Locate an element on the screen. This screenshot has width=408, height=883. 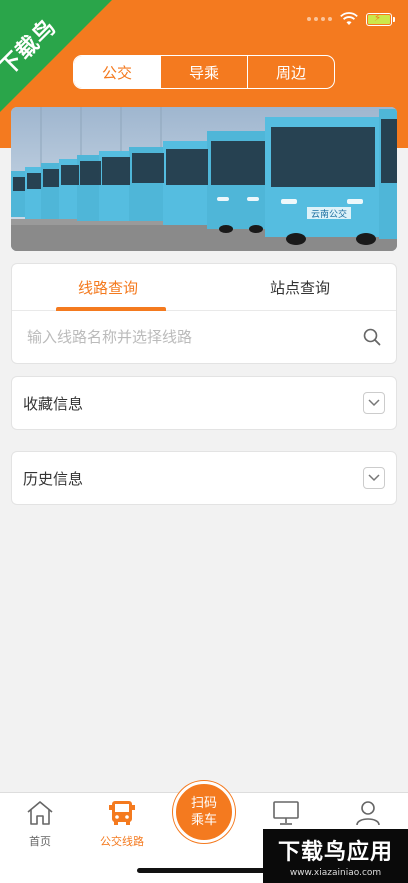
monitor-icon is located at coordinates (286, 813).